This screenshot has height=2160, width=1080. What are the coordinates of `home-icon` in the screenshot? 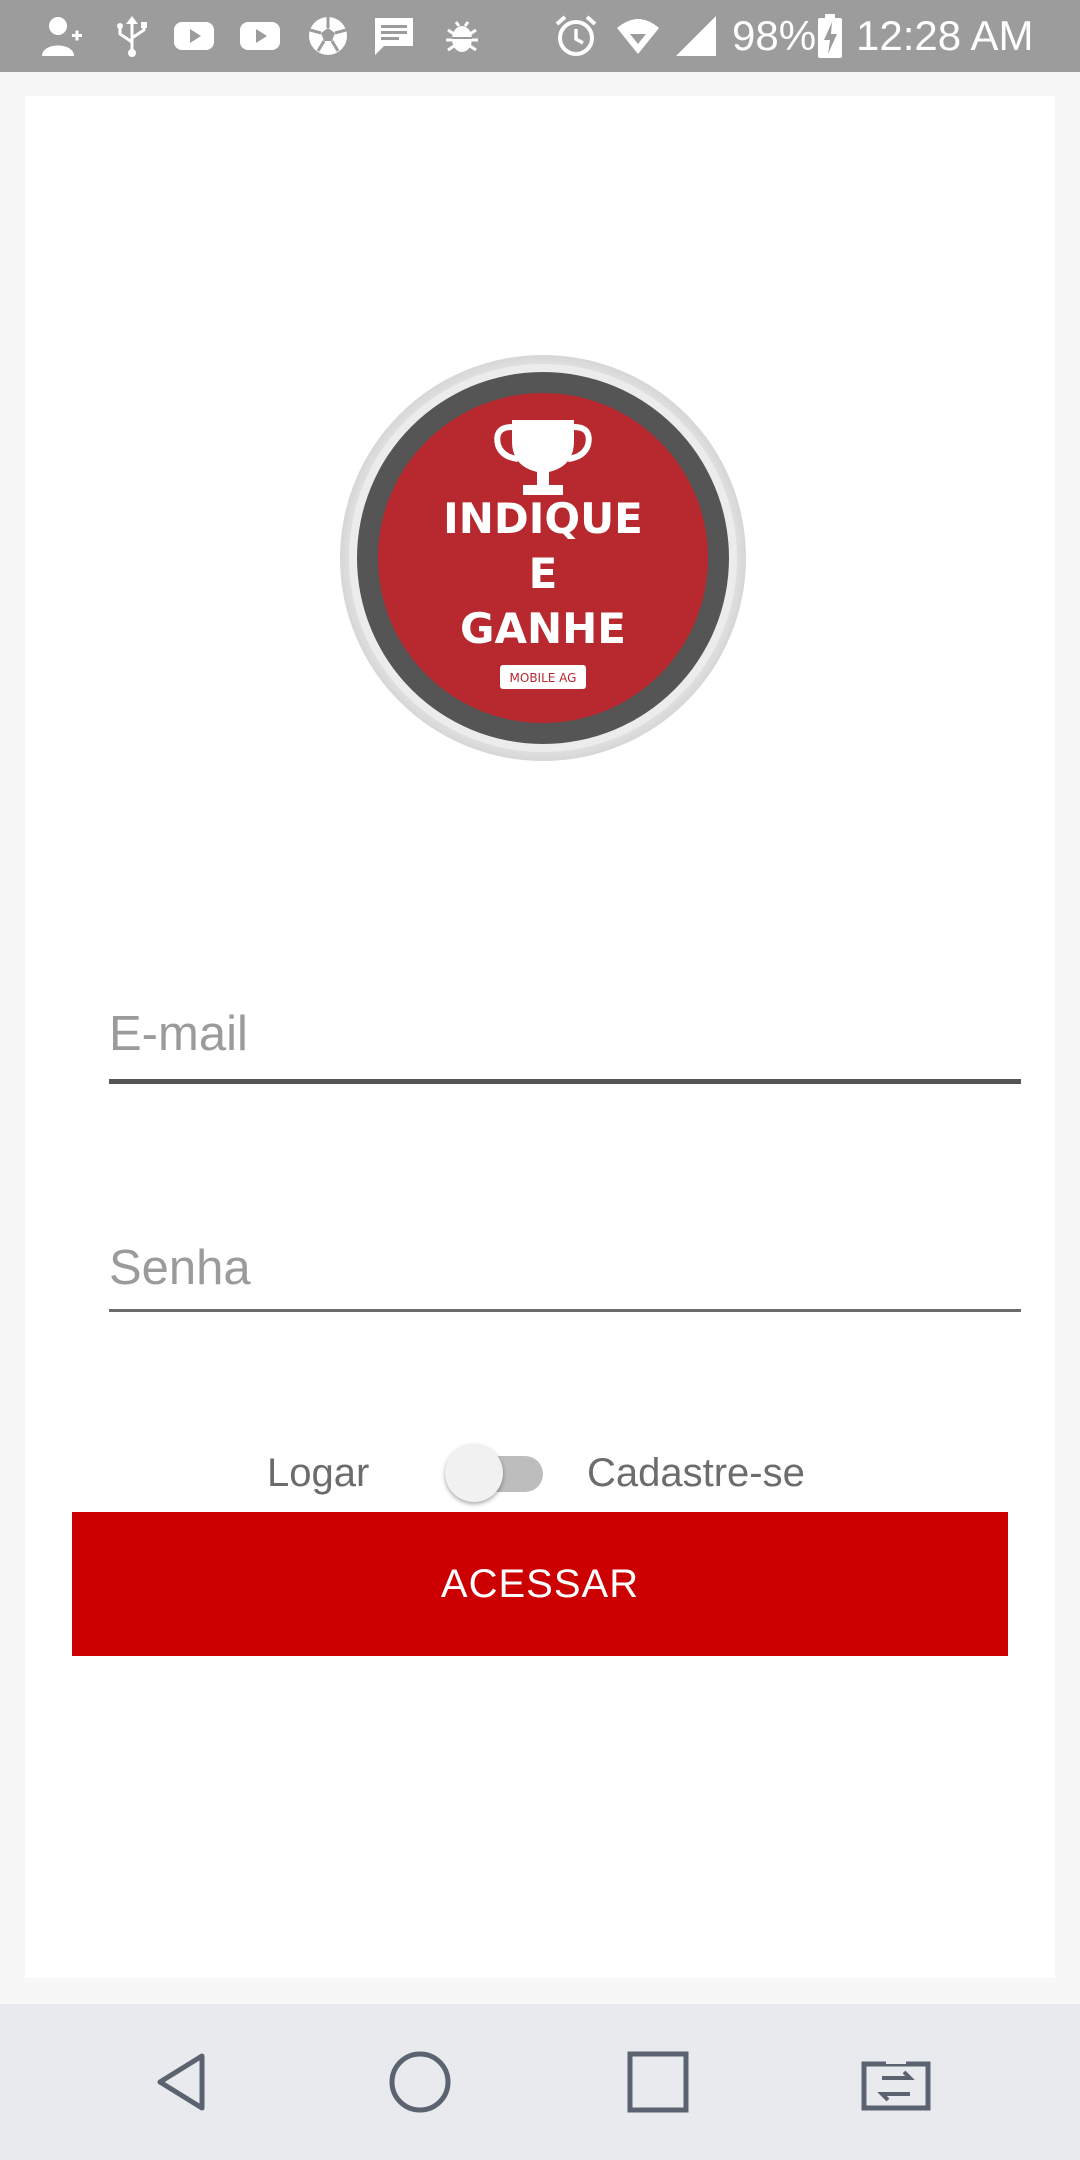 It's located at (420, 2082).